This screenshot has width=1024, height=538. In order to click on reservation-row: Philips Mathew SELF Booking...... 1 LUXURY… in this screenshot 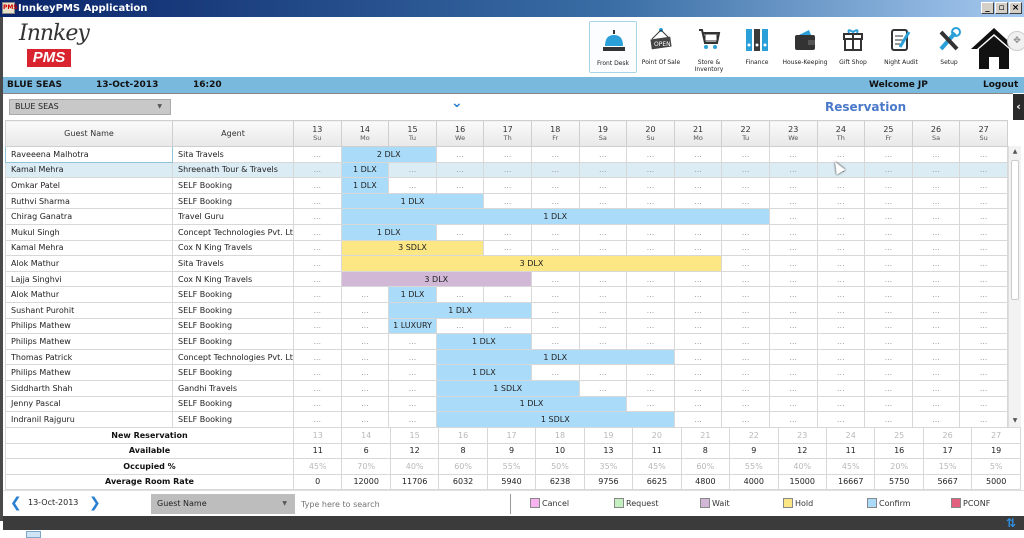, I will do `click(506, 326)`.